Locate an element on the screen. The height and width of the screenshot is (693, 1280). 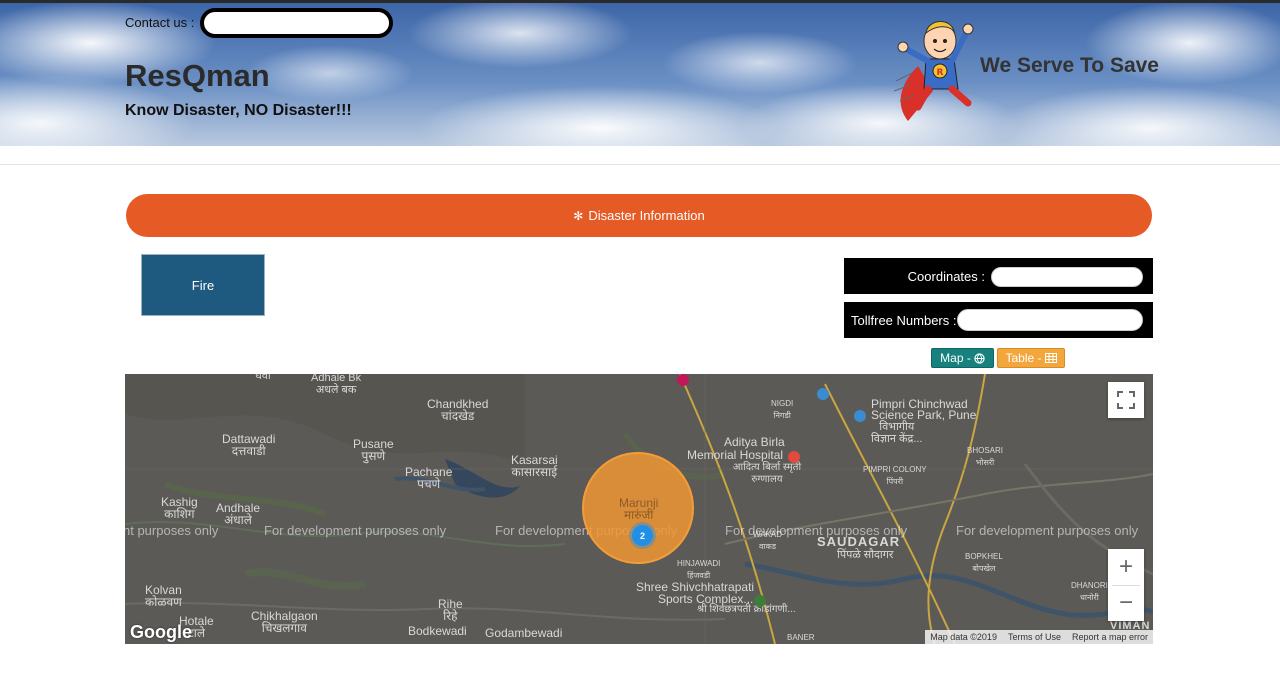
map-label: Kasarsai कासारसाई is located at coordinates (534, 466).